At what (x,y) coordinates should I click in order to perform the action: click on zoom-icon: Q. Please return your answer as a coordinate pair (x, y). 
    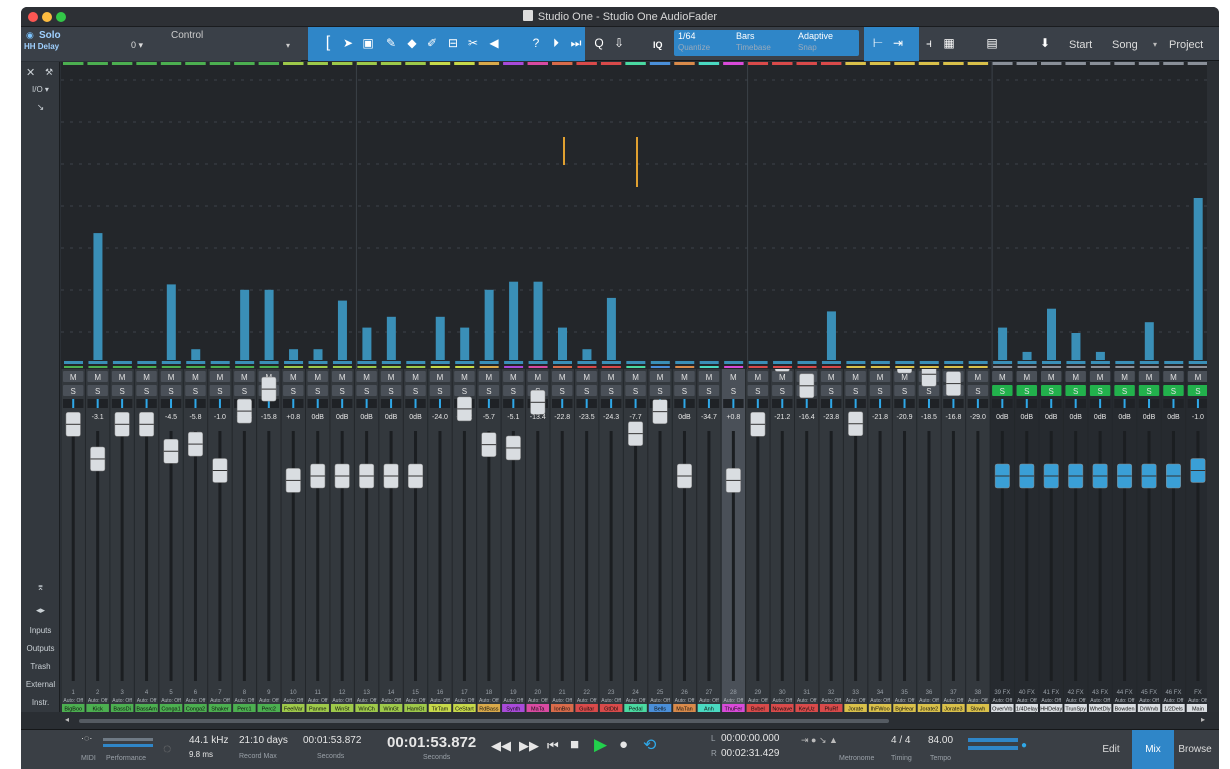
    Looking at the image, I should click on (599, 43).